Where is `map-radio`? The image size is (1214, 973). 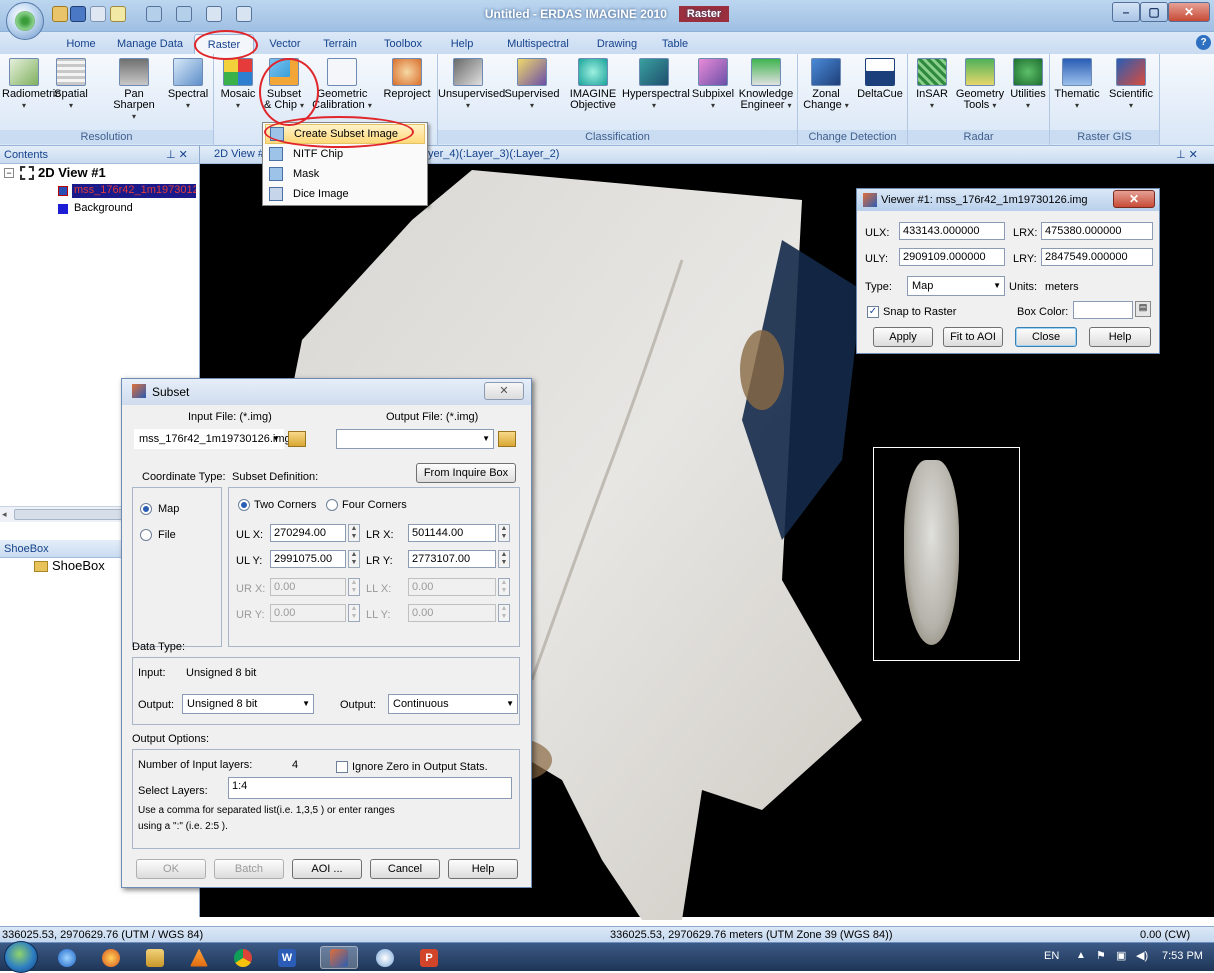 map-radio is located at coordinates (146, 509).